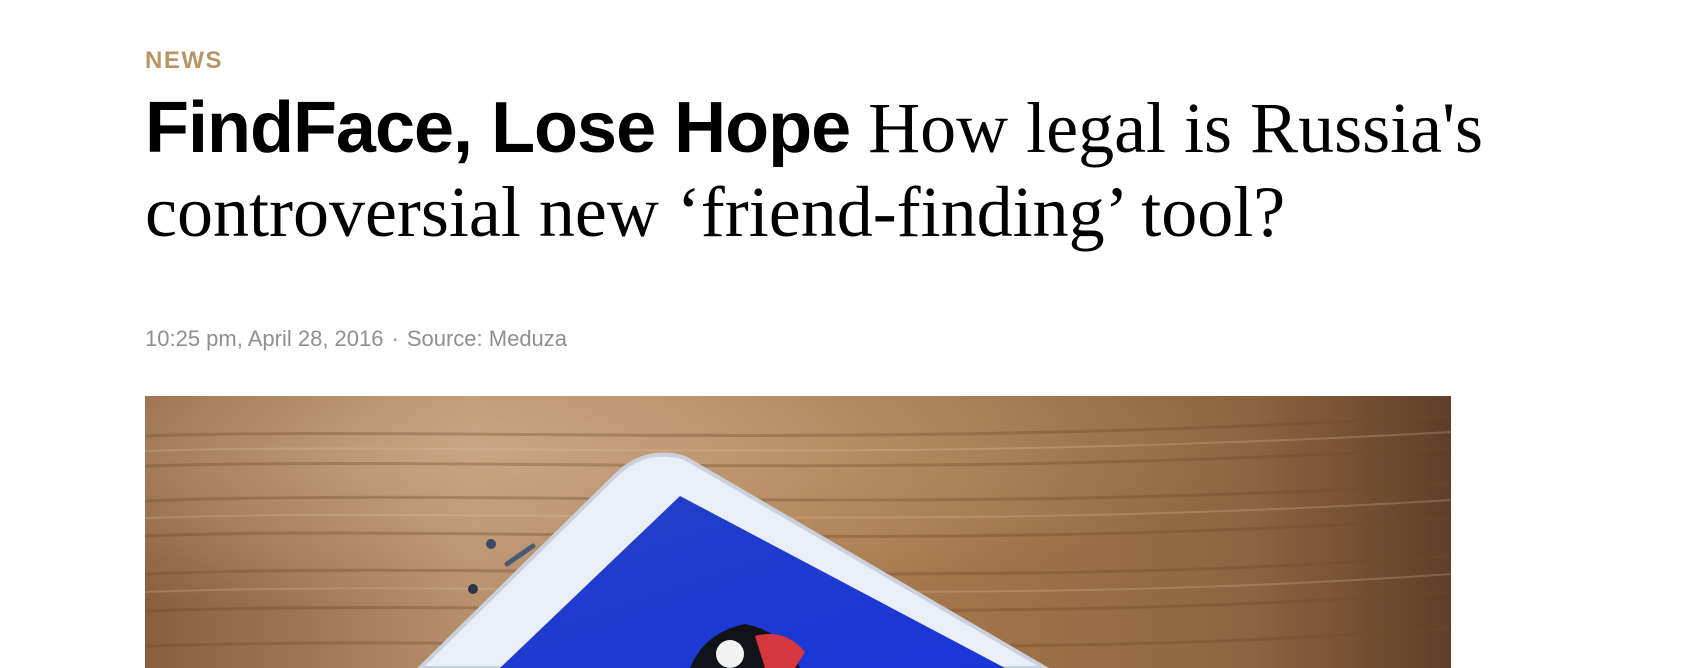 This screenshot has width=1696, height=668. Describe the element at coordinates (184, 61) in the screenshot. I see `rubric-label: NEWS` at that location.